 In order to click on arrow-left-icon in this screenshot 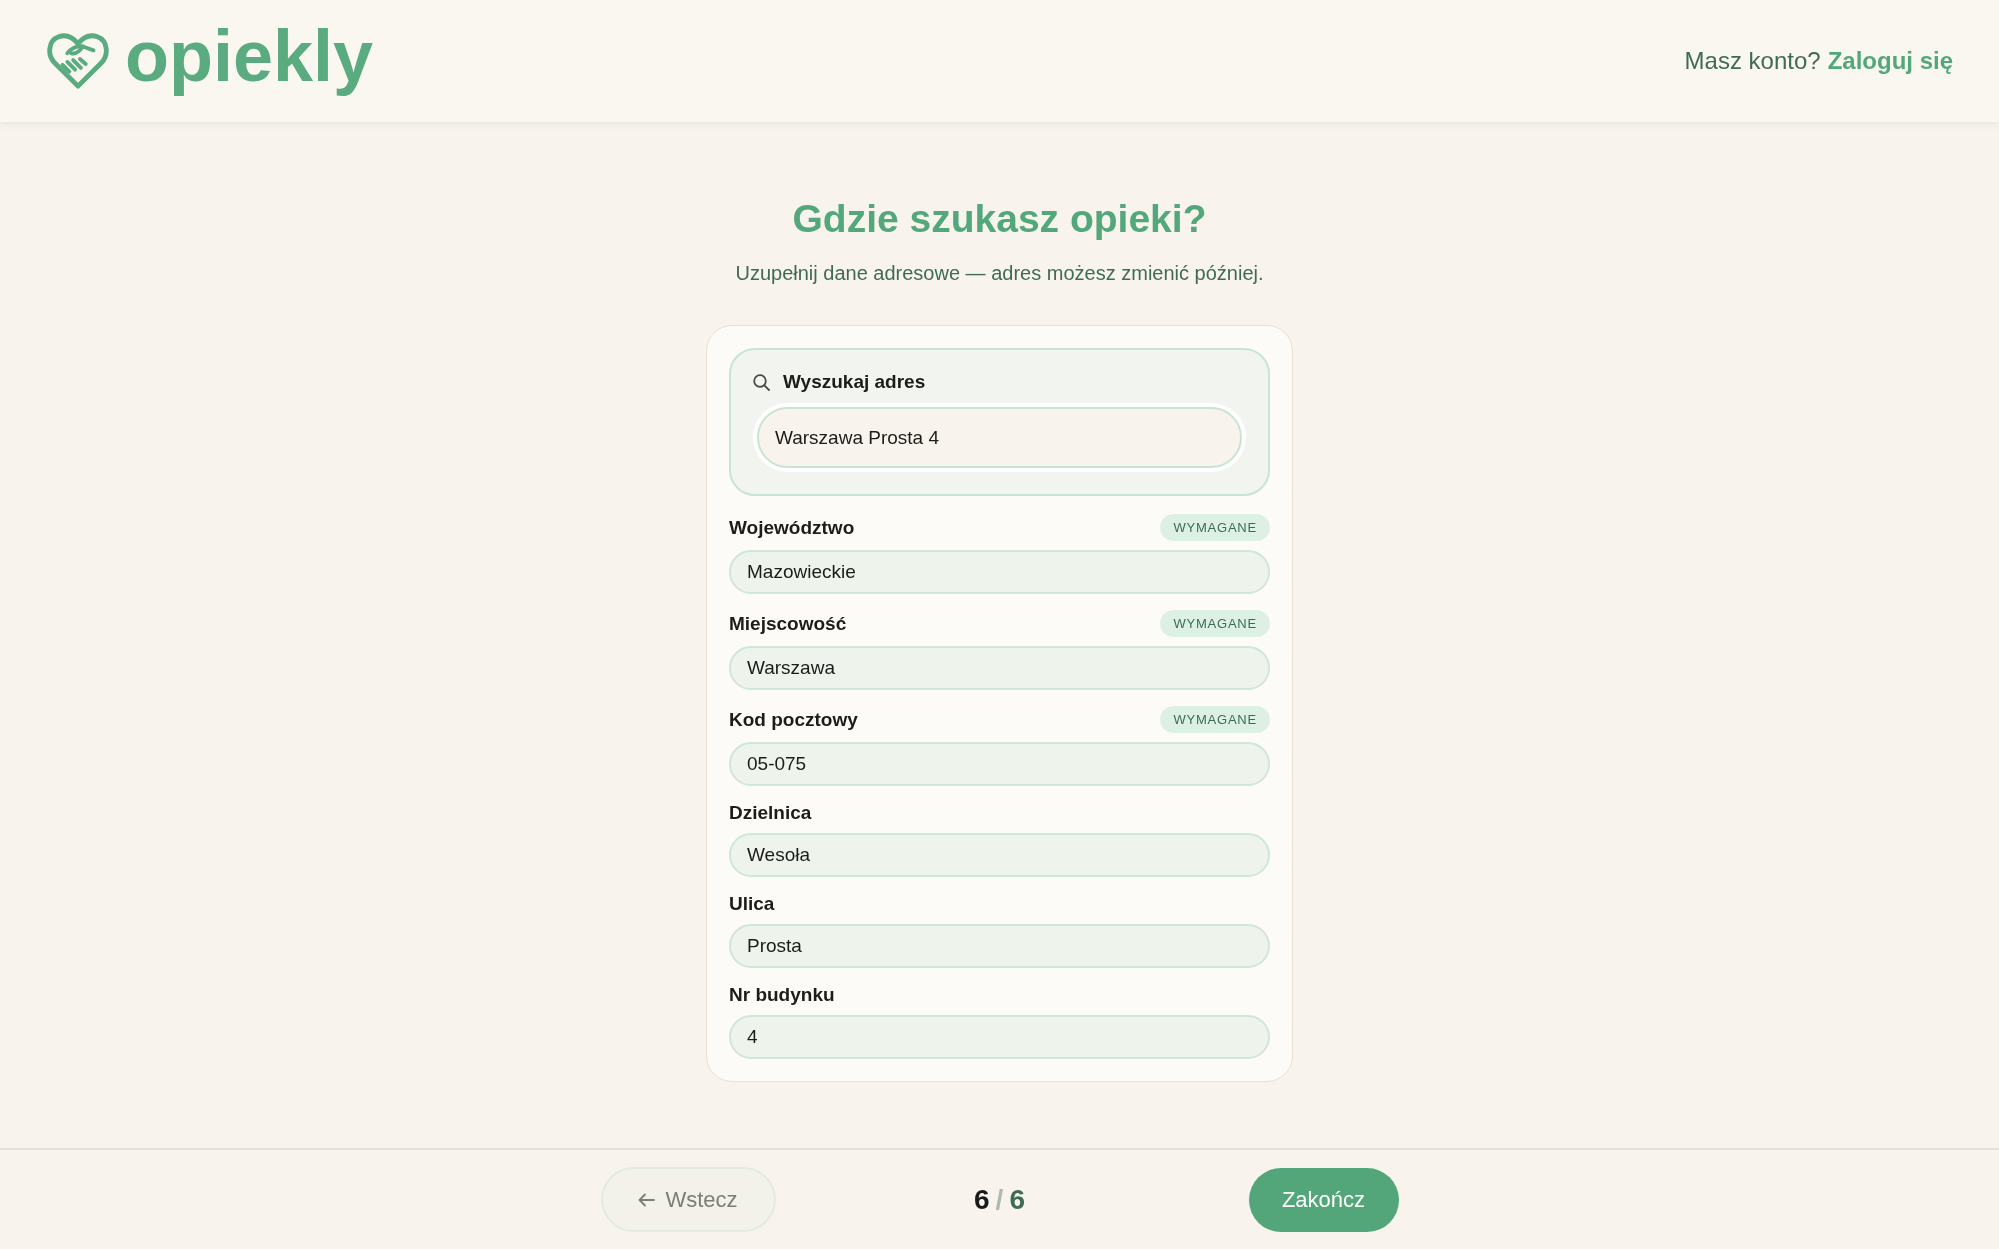, I will do `click(647, 1199)`.